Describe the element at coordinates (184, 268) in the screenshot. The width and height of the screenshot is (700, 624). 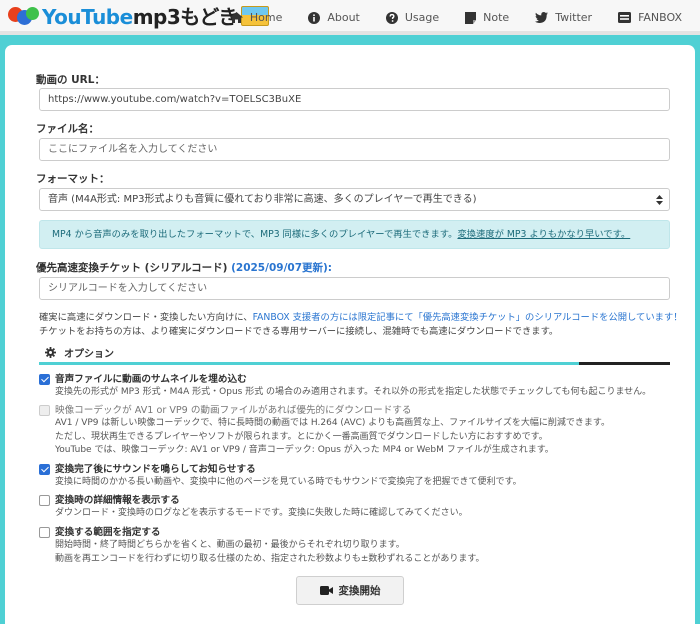
I see `ticket-label: 優先高速変換チケット (シリアルコード) (2025/09/07更新):` at that location.